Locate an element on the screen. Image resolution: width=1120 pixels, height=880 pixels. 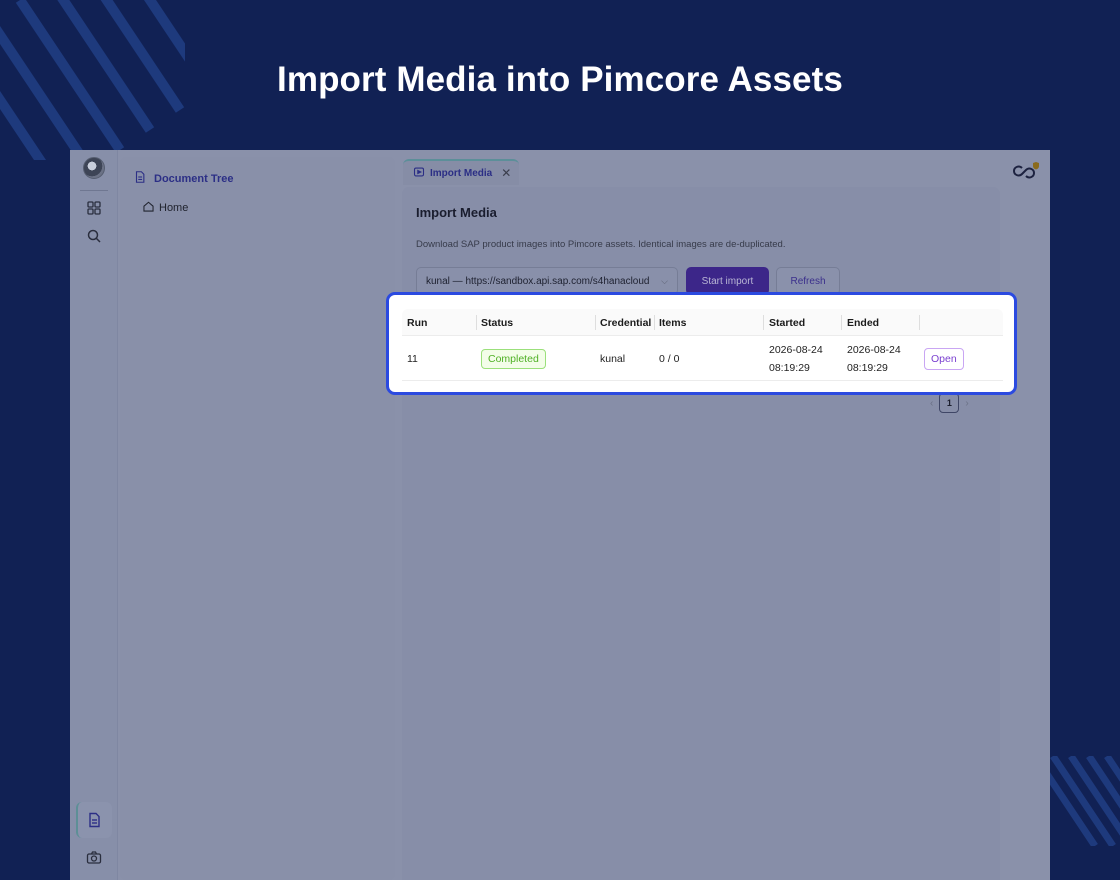
started-time: 08:19:29 is located at coordinates (789, 367).